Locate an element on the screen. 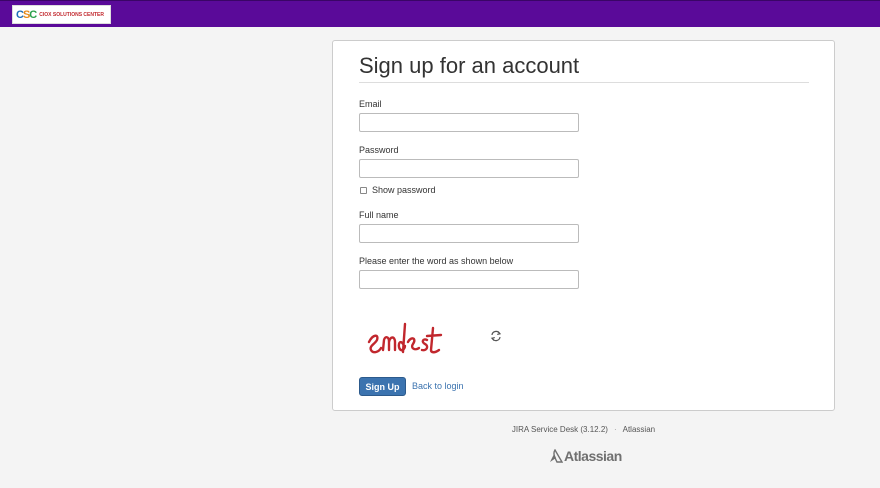 This screenshot has height=488, width=880. footer-vendor-link: Atlassian is located at coordinates (639, 429).